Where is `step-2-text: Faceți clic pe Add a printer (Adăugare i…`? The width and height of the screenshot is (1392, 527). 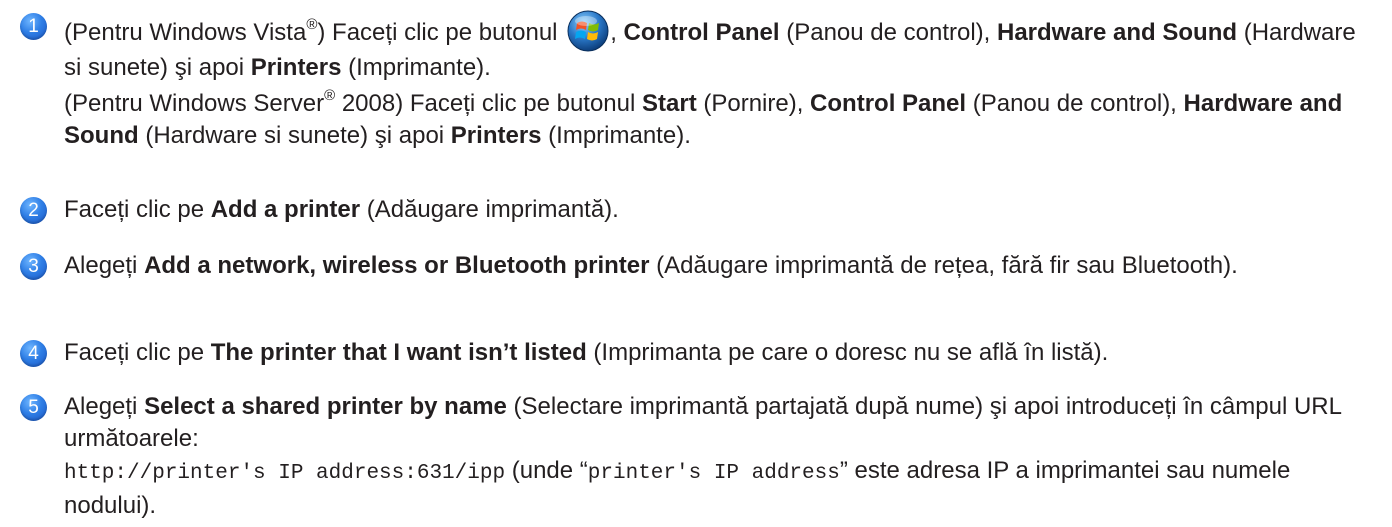
step-2-text: Faceți clic pe Add a printer (Adăugare i… is located at coordinates (717, 210).